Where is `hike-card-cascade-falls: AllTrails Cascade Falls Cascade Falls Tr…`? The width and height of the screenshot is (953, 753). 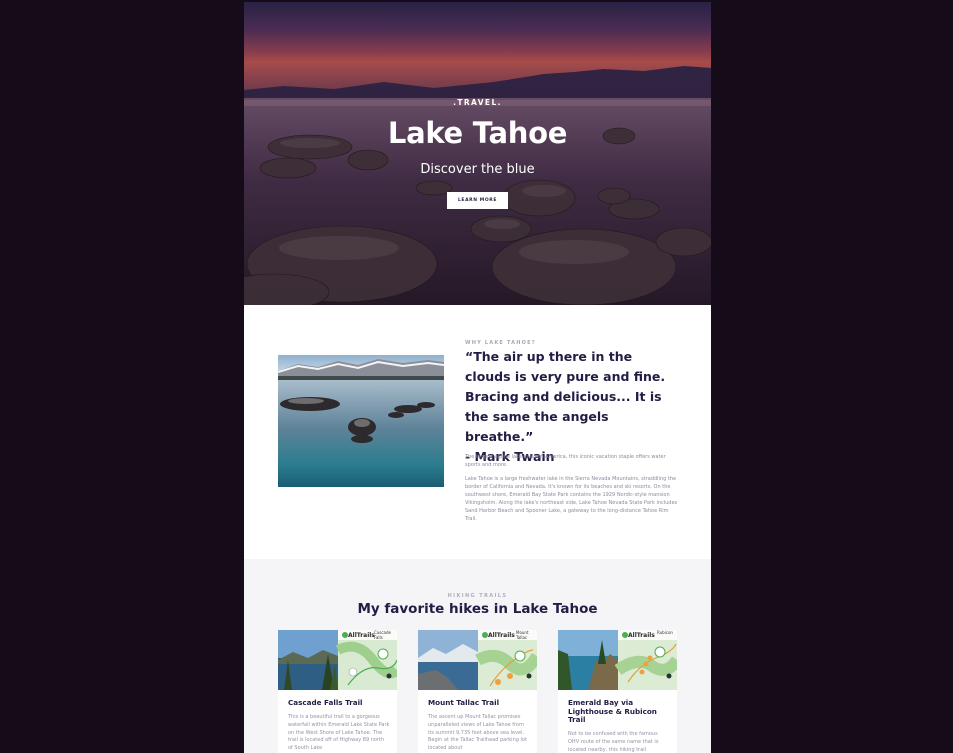 hike-card-cascade-falls: AllTrails Cascade Falls Cascade Falls Tr… is located at coordinates (337, 691).